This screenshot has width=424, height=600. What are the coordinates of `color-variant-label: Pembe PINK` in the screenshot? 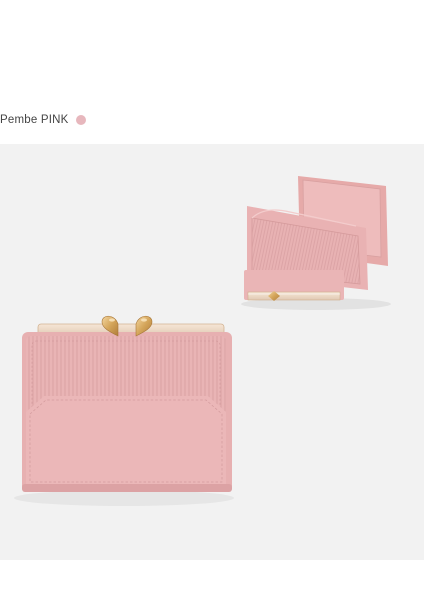 It's located at (34, 120).